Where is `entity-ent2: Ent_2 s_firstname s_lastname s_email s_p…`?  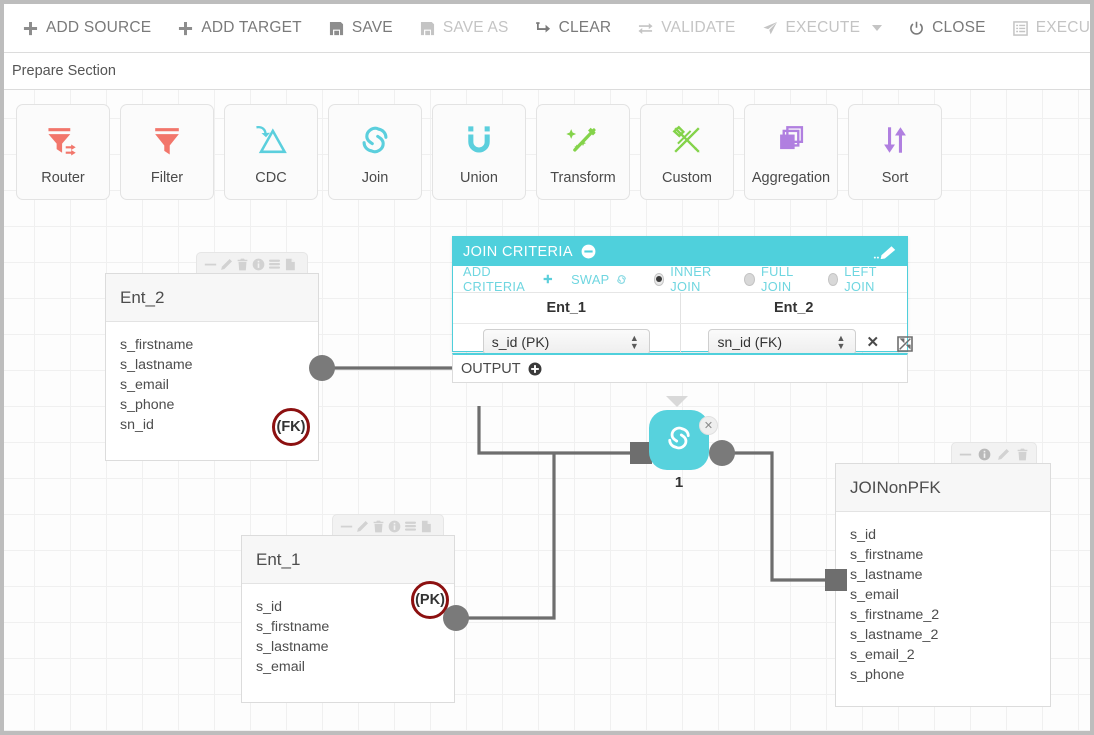 entity-ent2: Ent_2 s_firstname s_lastname s_email s_p… is located at coordinates (212, 367).